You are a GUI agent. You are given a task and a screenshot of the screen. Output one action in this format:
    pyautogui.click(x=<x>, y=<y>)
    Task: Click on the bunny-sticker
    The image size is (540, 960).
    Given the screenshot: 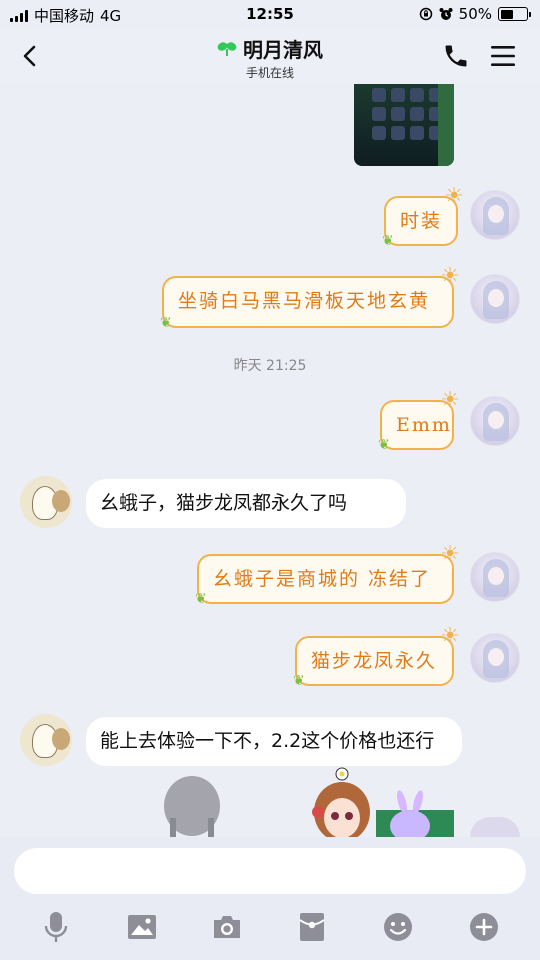 What is the action you would take?
    pyautogui.click(x=415, y=812)
    